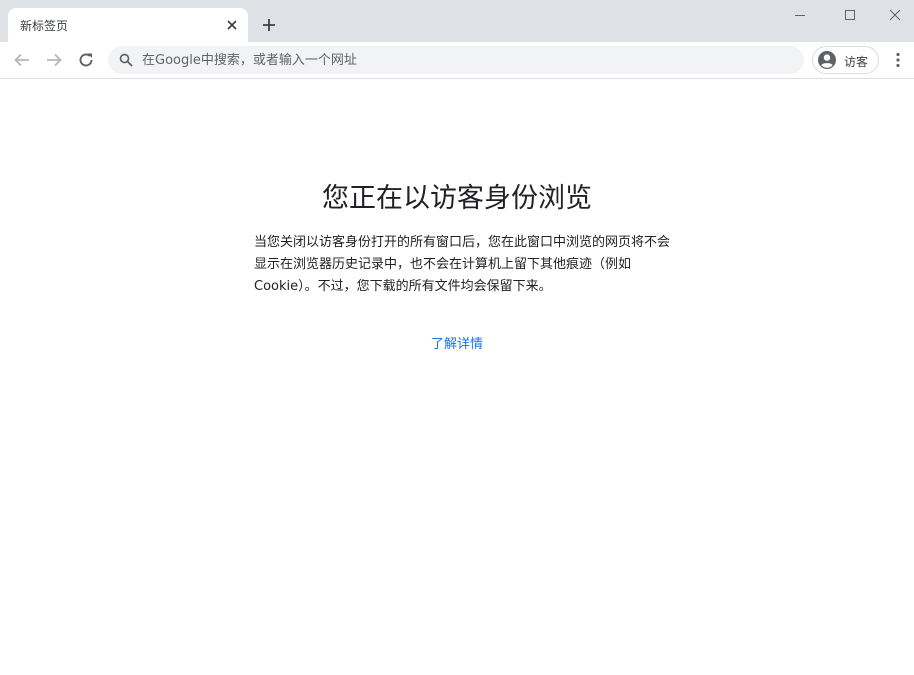  I want to click on guest-profile-button: 访客, so click(845, 60).